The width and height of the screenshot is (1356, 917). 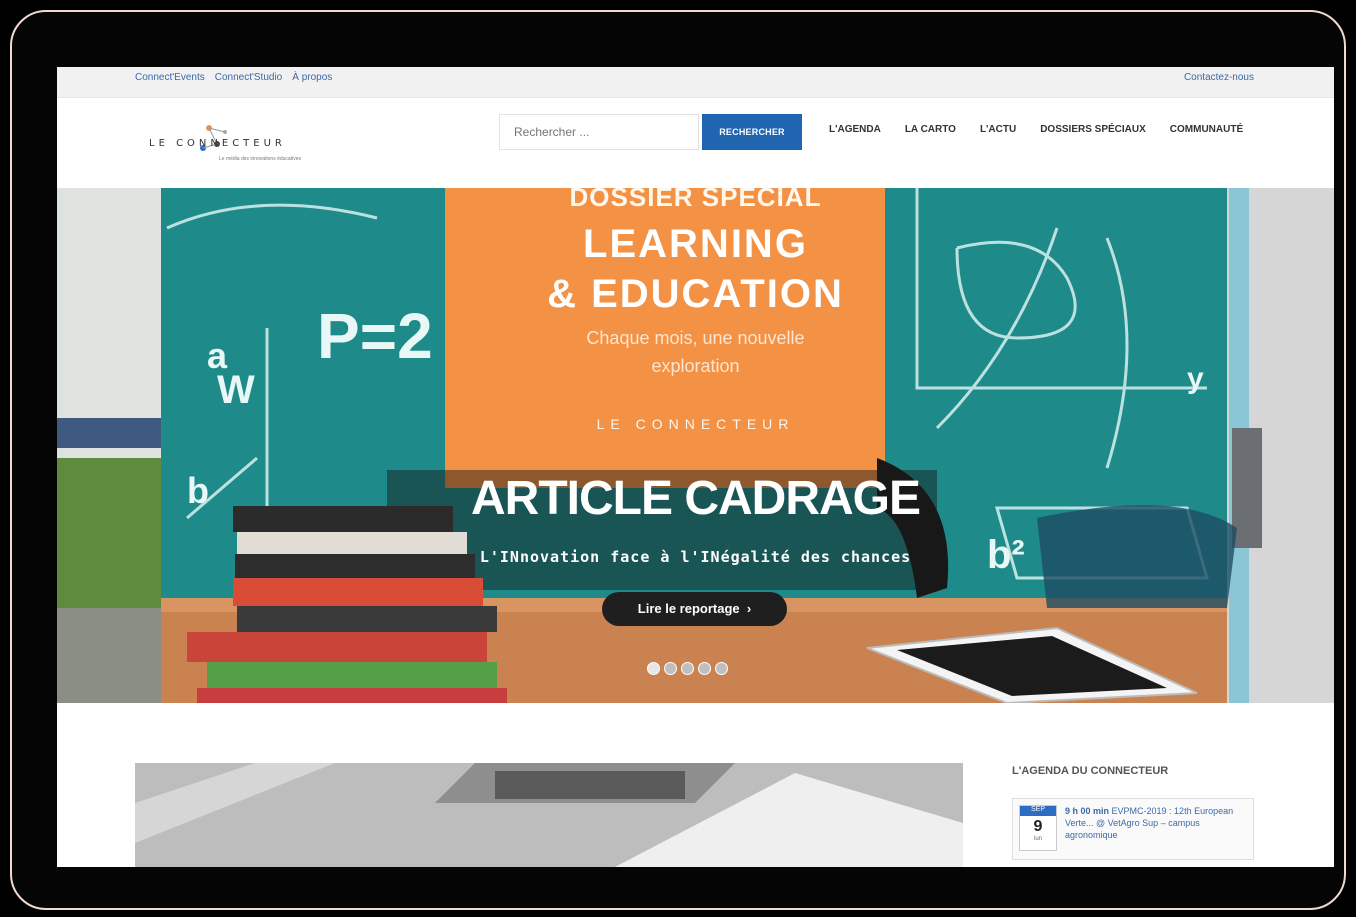 I want to click on search-input, so click(x=599, y=132).